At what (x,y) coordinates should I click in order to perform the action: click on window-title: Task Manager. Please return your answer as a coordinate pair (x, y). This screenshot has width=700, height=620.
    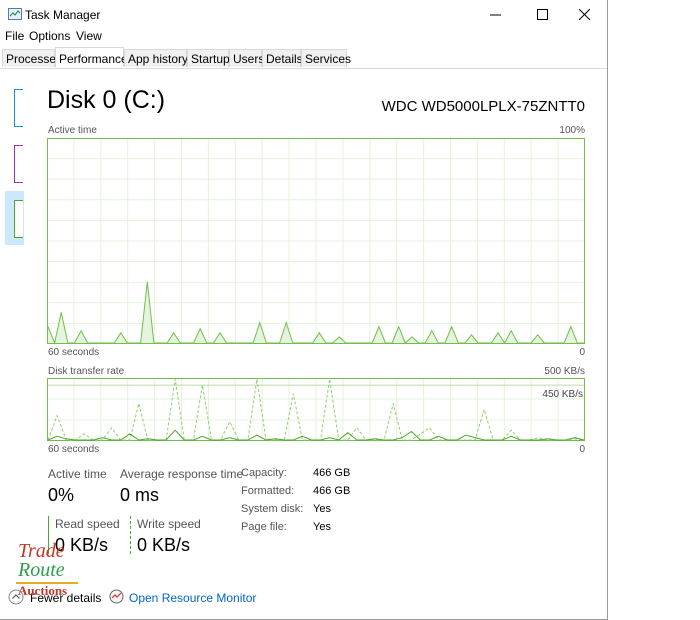
    Looking at the image, I should click on (63, 15).